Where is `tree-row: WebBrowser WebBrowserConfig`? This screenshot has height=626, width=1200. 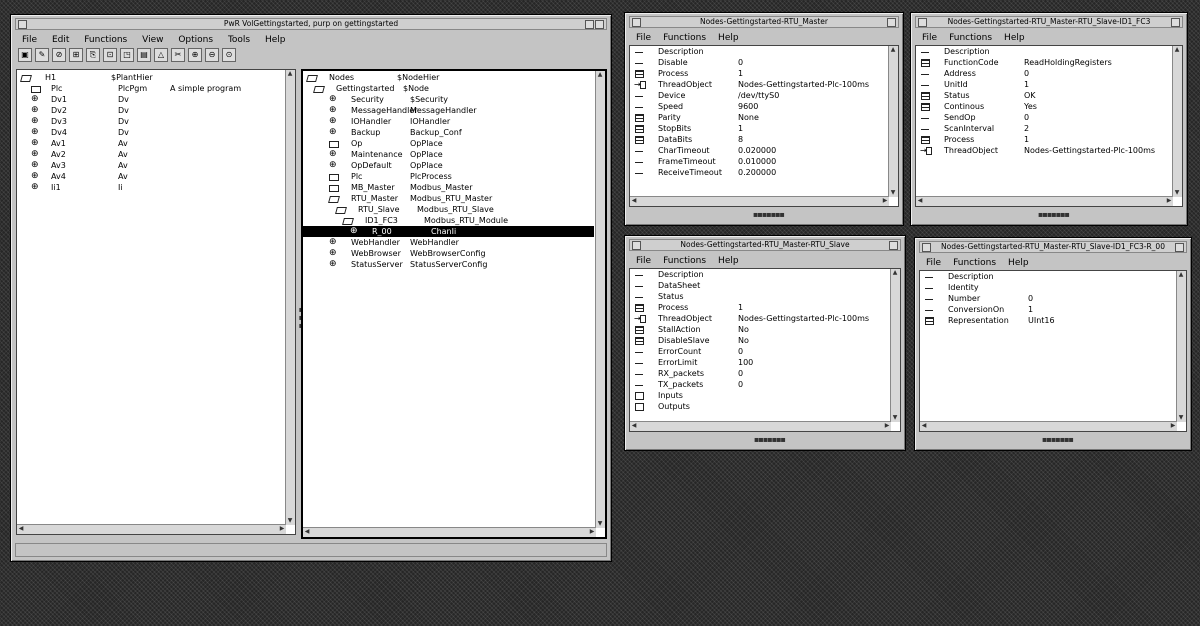 tree-row: WebBrowser WebBrowserConfig is located at coordinates (448, 253).